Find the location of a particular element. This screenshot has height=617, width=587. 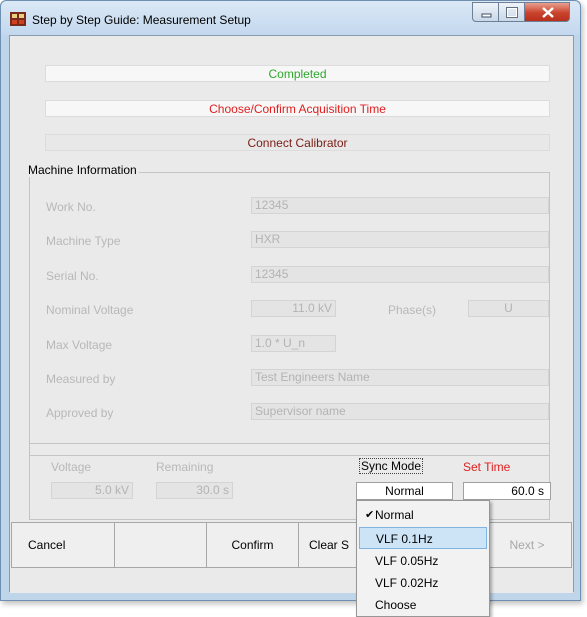

sync-option-vlf-0-05hz: VLF 0.05Hz is located at coordinates (423, 561).